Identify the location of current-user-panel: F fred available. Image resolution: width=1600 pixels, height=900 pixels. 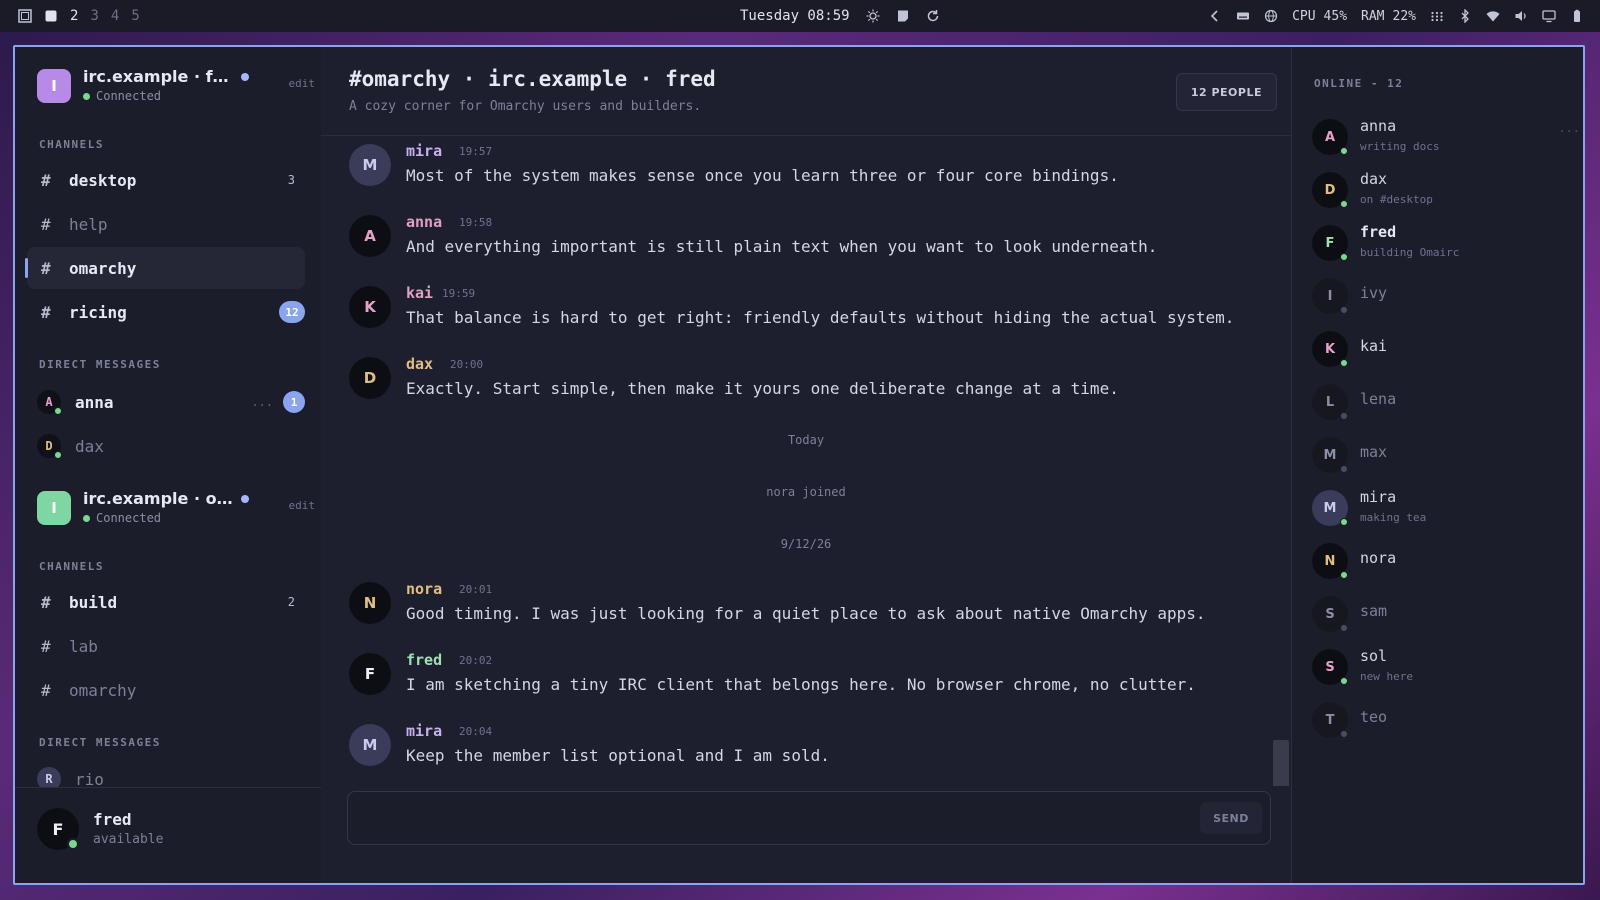
(168, 835).